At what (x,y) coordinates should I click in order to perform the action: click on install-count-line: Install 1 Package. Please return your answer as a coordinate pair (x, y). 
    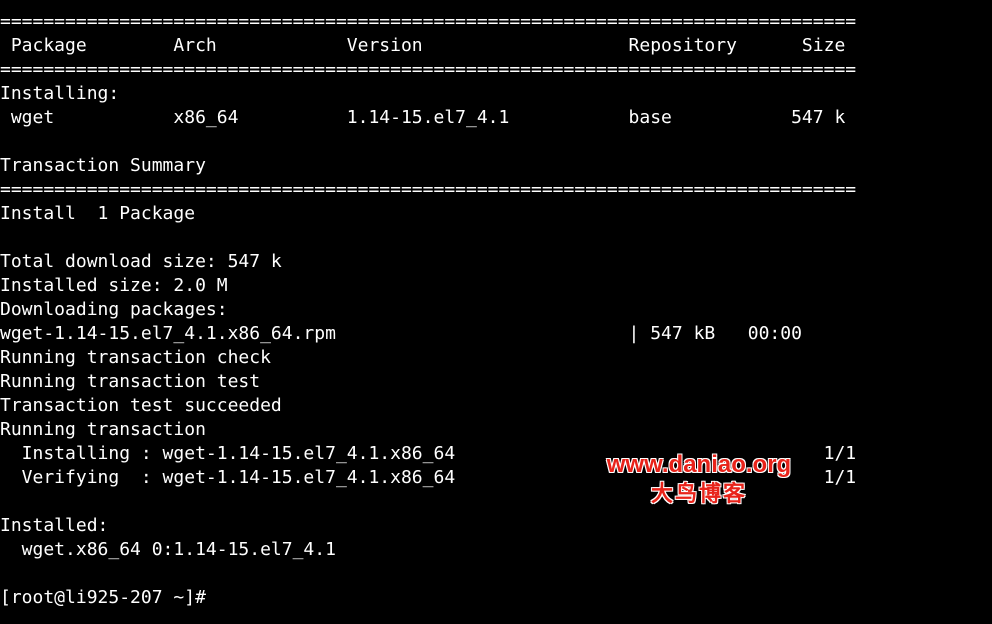
    Looking at the image, I should click on (98, 213).